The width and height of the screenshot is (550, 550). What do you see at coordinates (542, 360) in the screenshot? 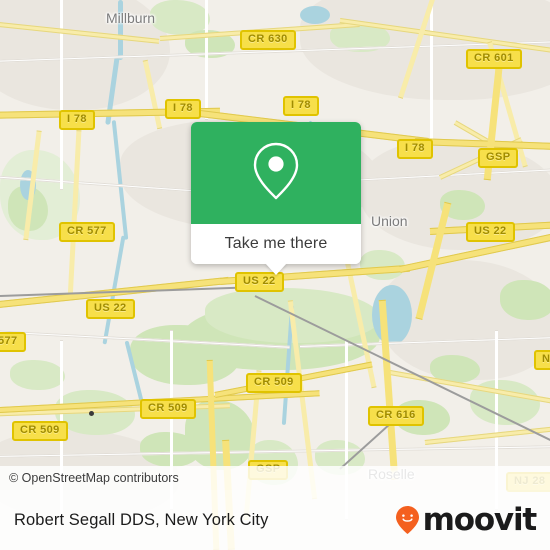
I see `route-shield: NJ` at bounding box center [542, 360].